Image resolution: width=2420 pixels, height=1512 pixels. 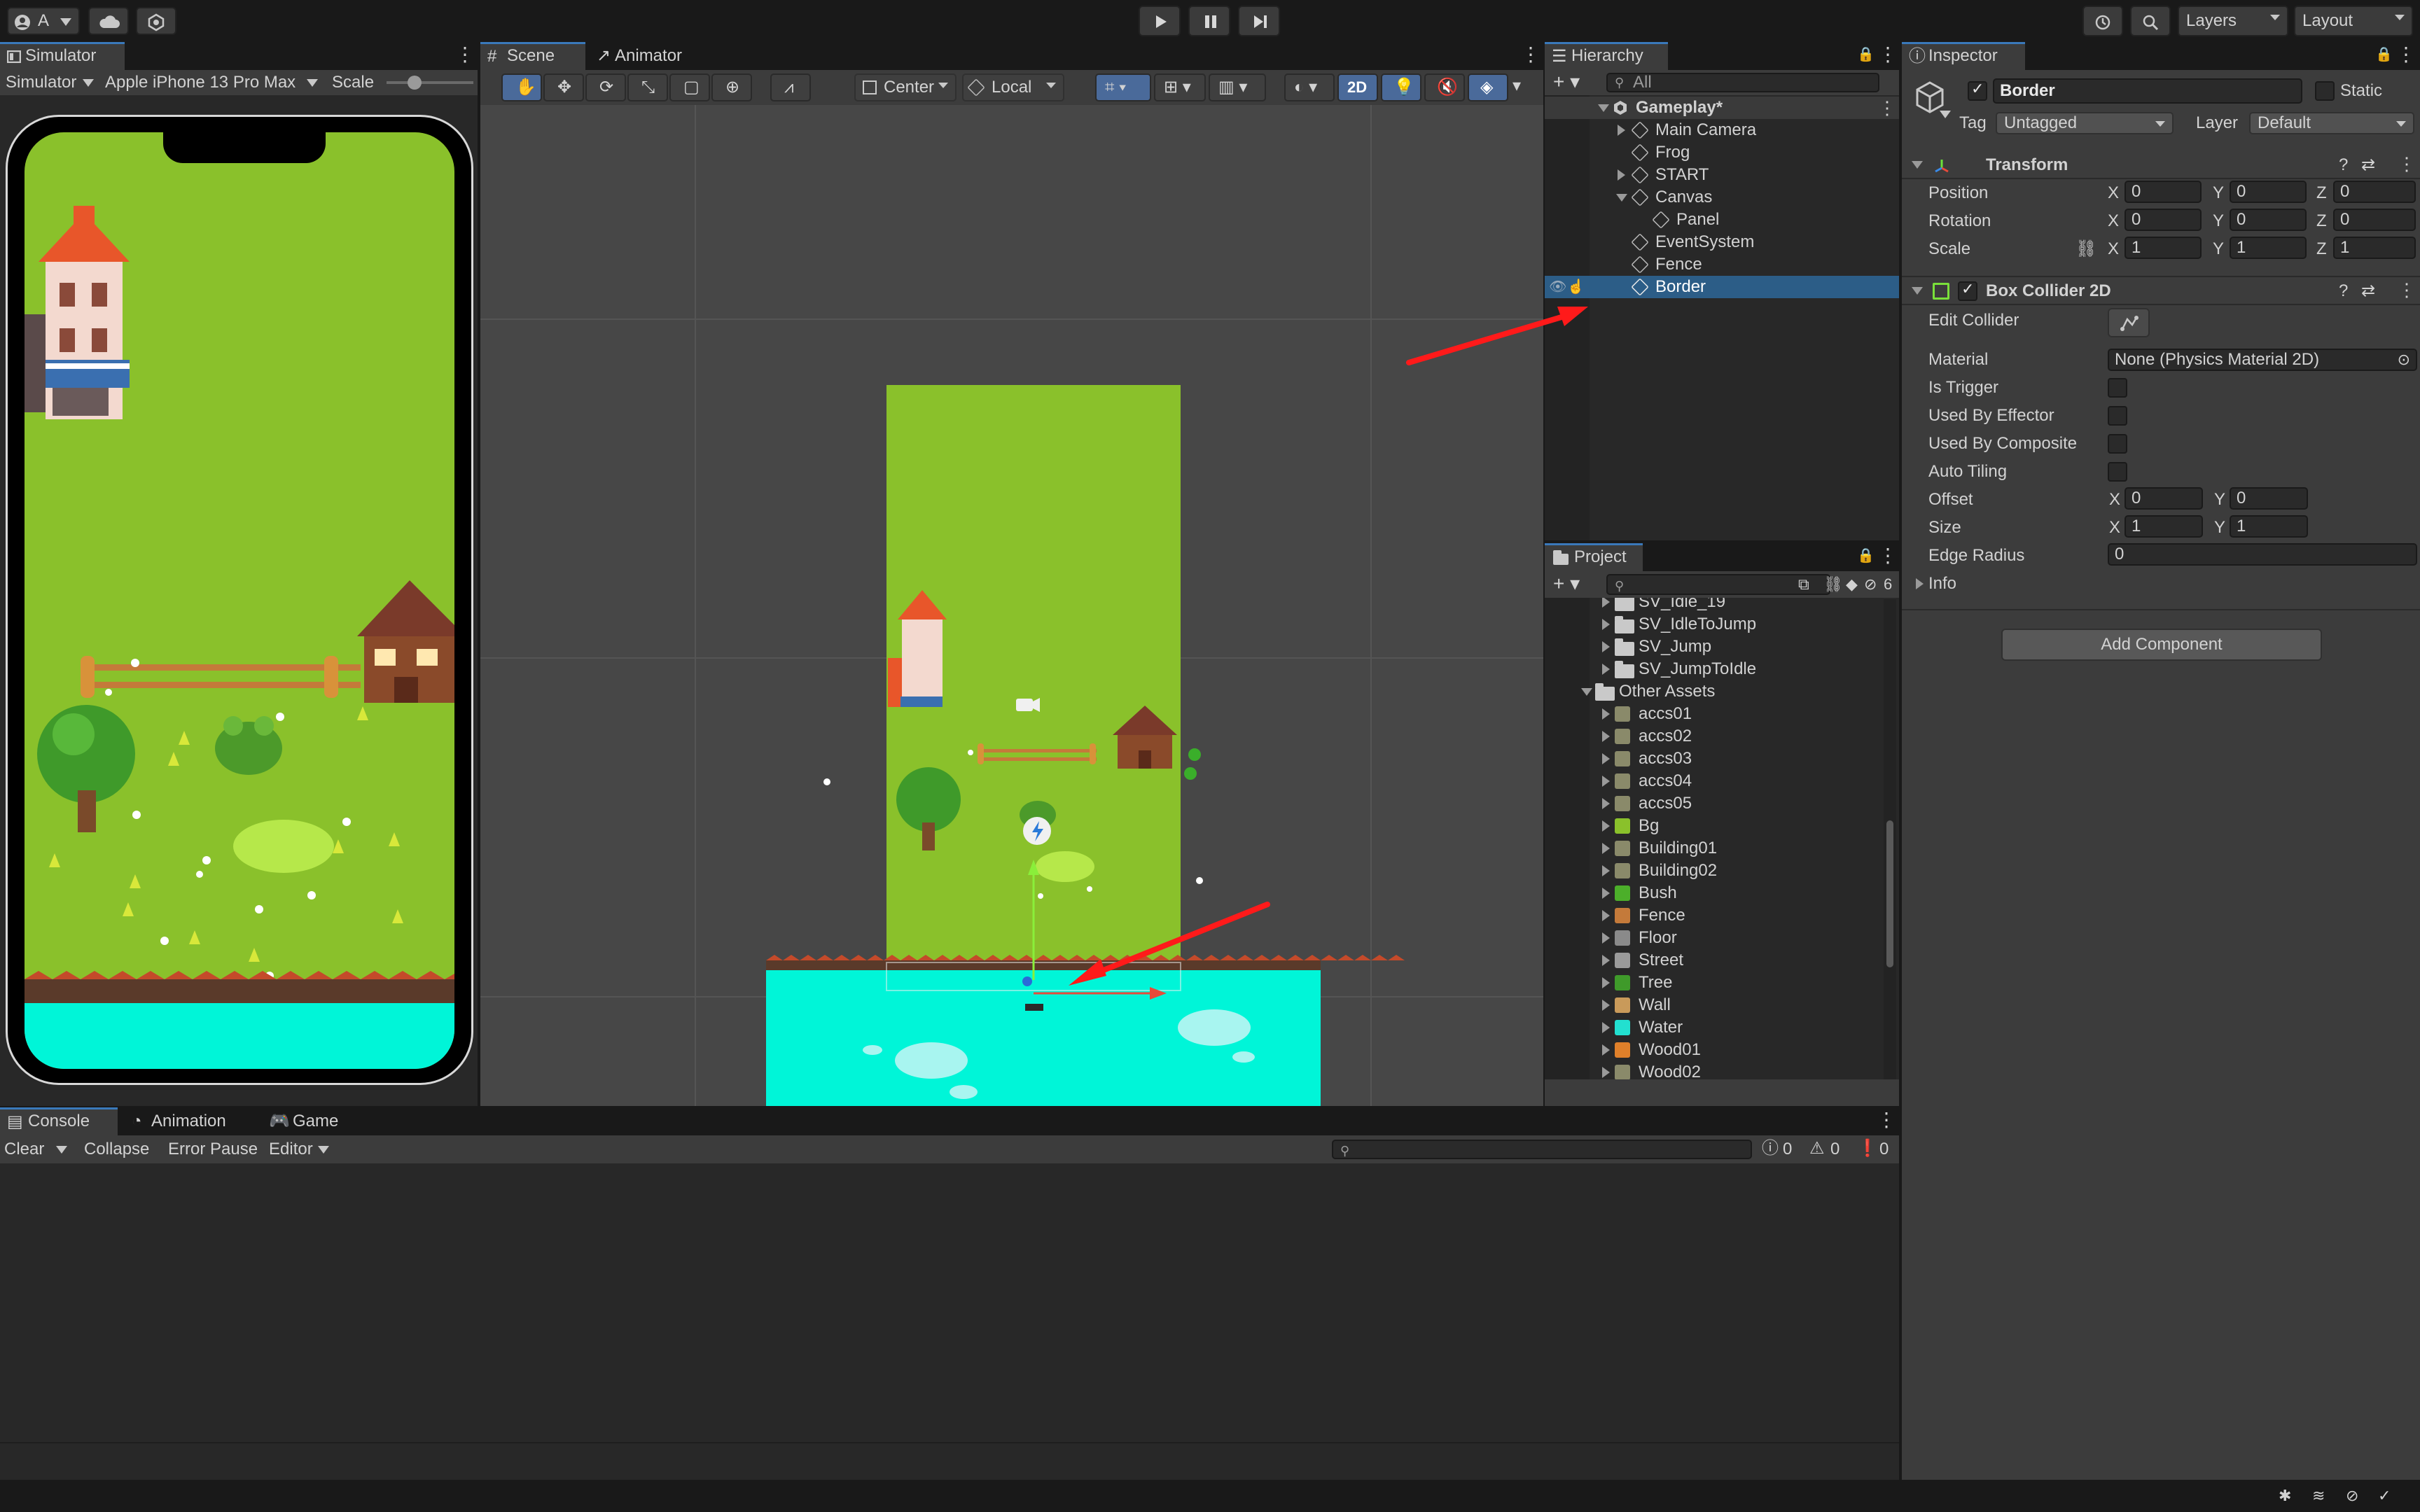 What do you see at coordinates (2117, 416) in the screenshot?
I see `used-by-effector-checkbox` at bounding box center [2117, 416].